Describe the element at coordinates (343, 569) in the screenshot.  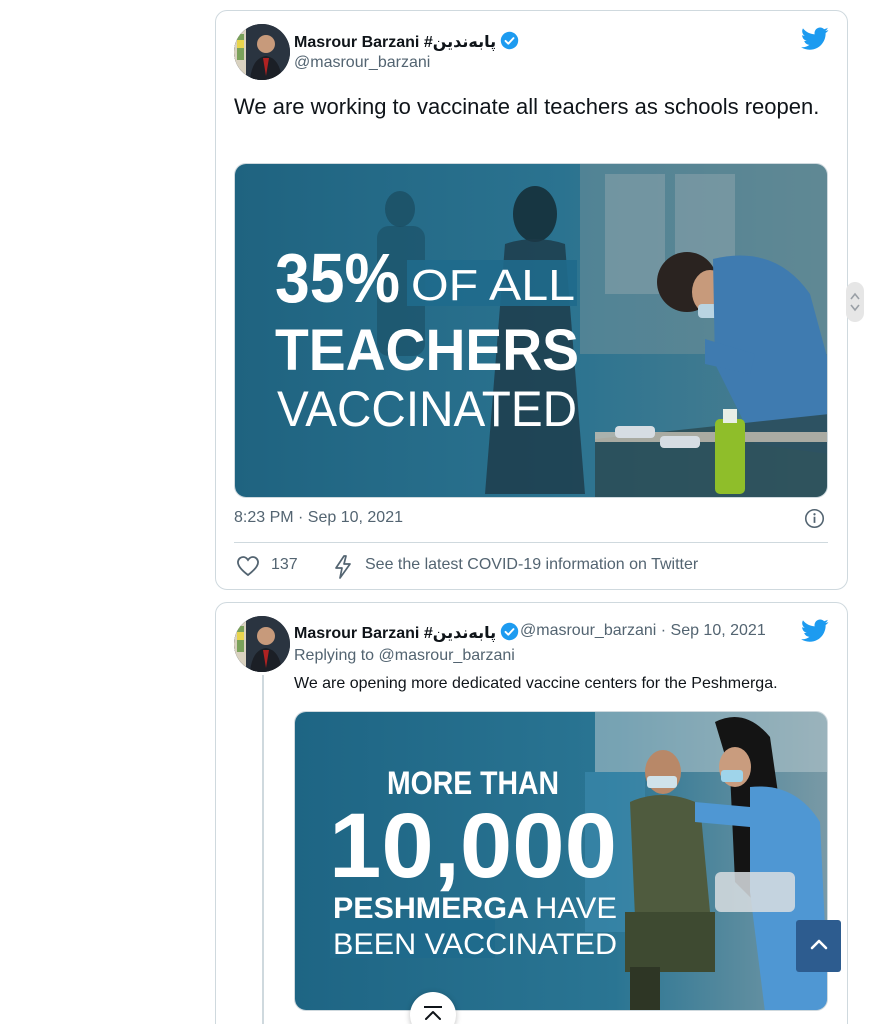
I see `lightning-icon` at that location.